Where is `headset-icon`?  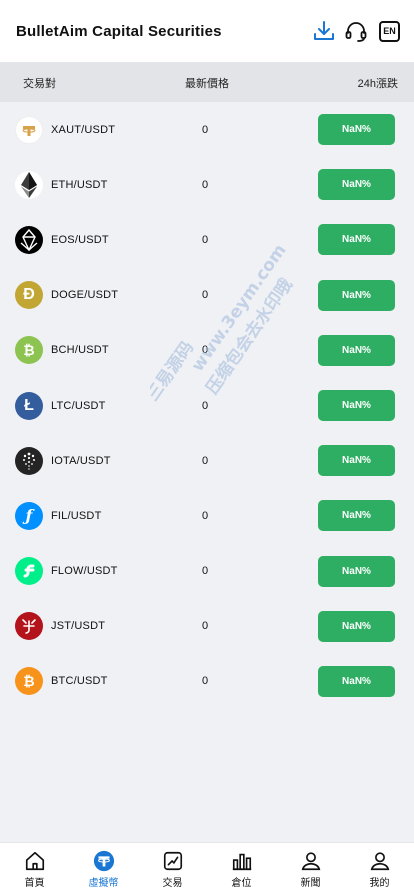
headset-icon is located at coordinates (356, 31).